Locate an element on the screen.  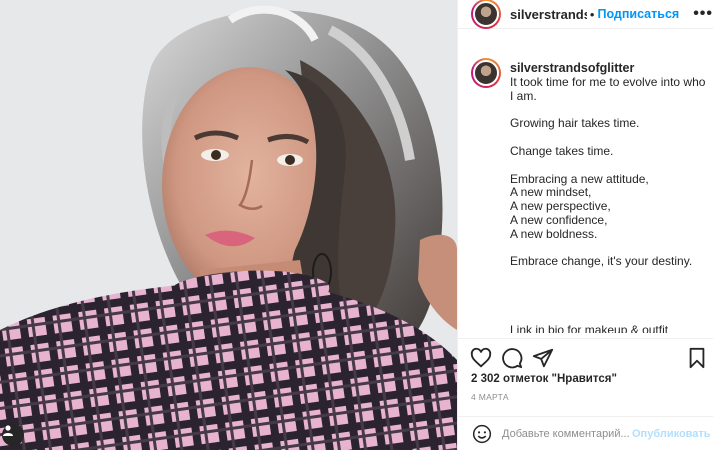
publish-button: Опубликовать is located at coordinates (671, 434).